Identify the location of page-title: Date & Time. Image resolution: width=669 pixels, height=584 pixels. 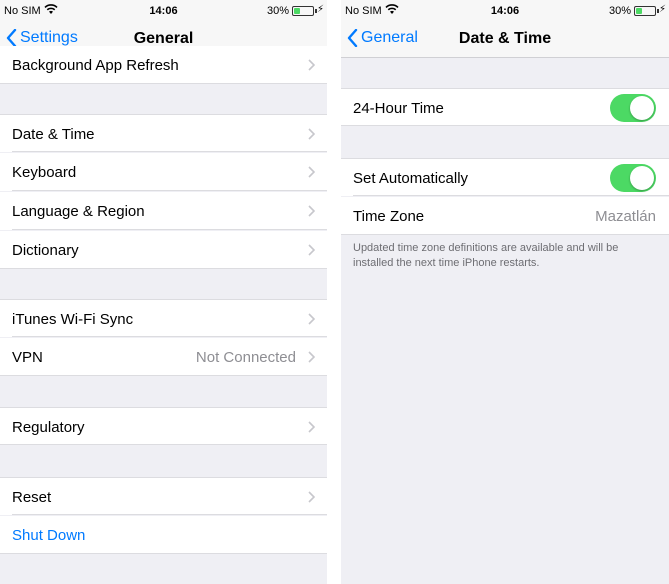
(505, 38).